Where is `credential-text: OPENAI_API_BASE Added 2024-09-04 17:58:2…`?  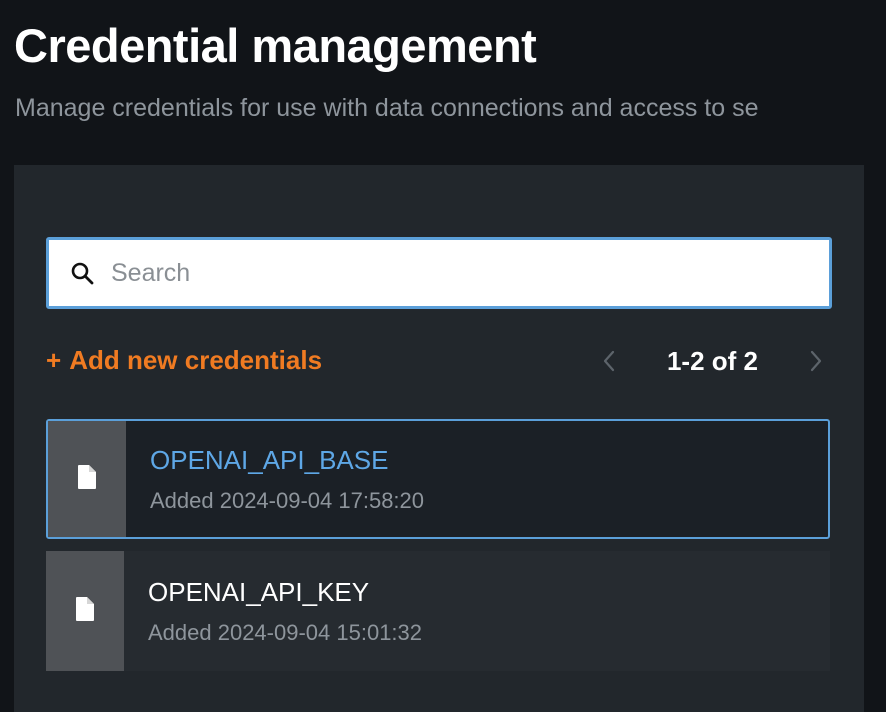
credential-text: OPENAI_API_BASE Added 2024-09-04 17:58:2… is located at coordinates (275, 479).